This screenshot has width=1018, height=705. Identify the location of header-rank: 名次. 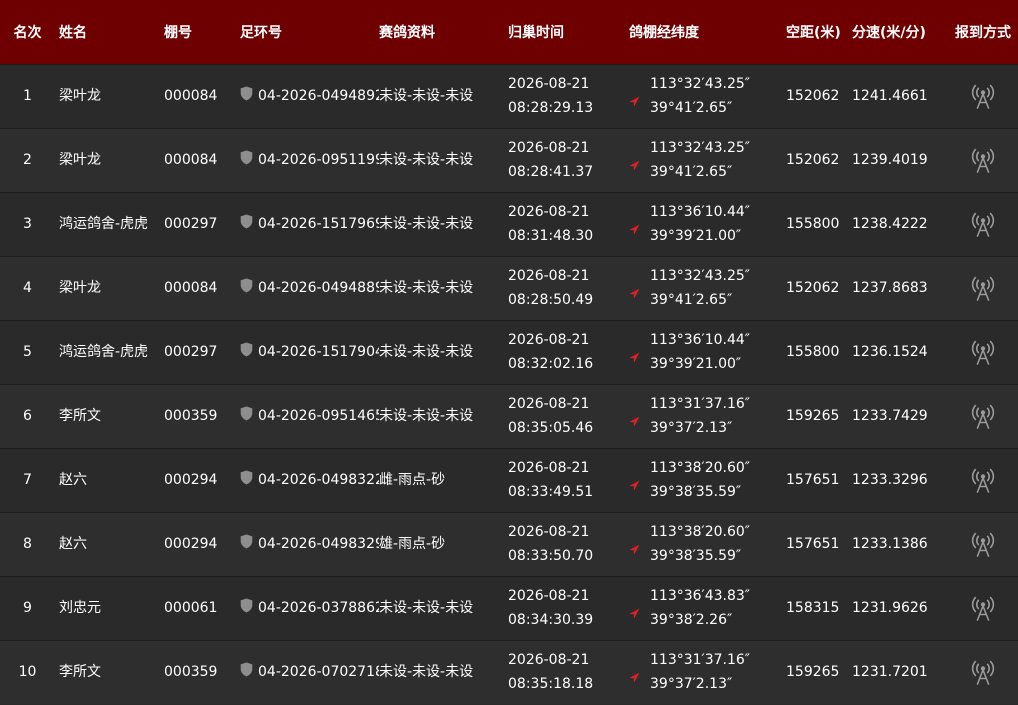
(27, 32).